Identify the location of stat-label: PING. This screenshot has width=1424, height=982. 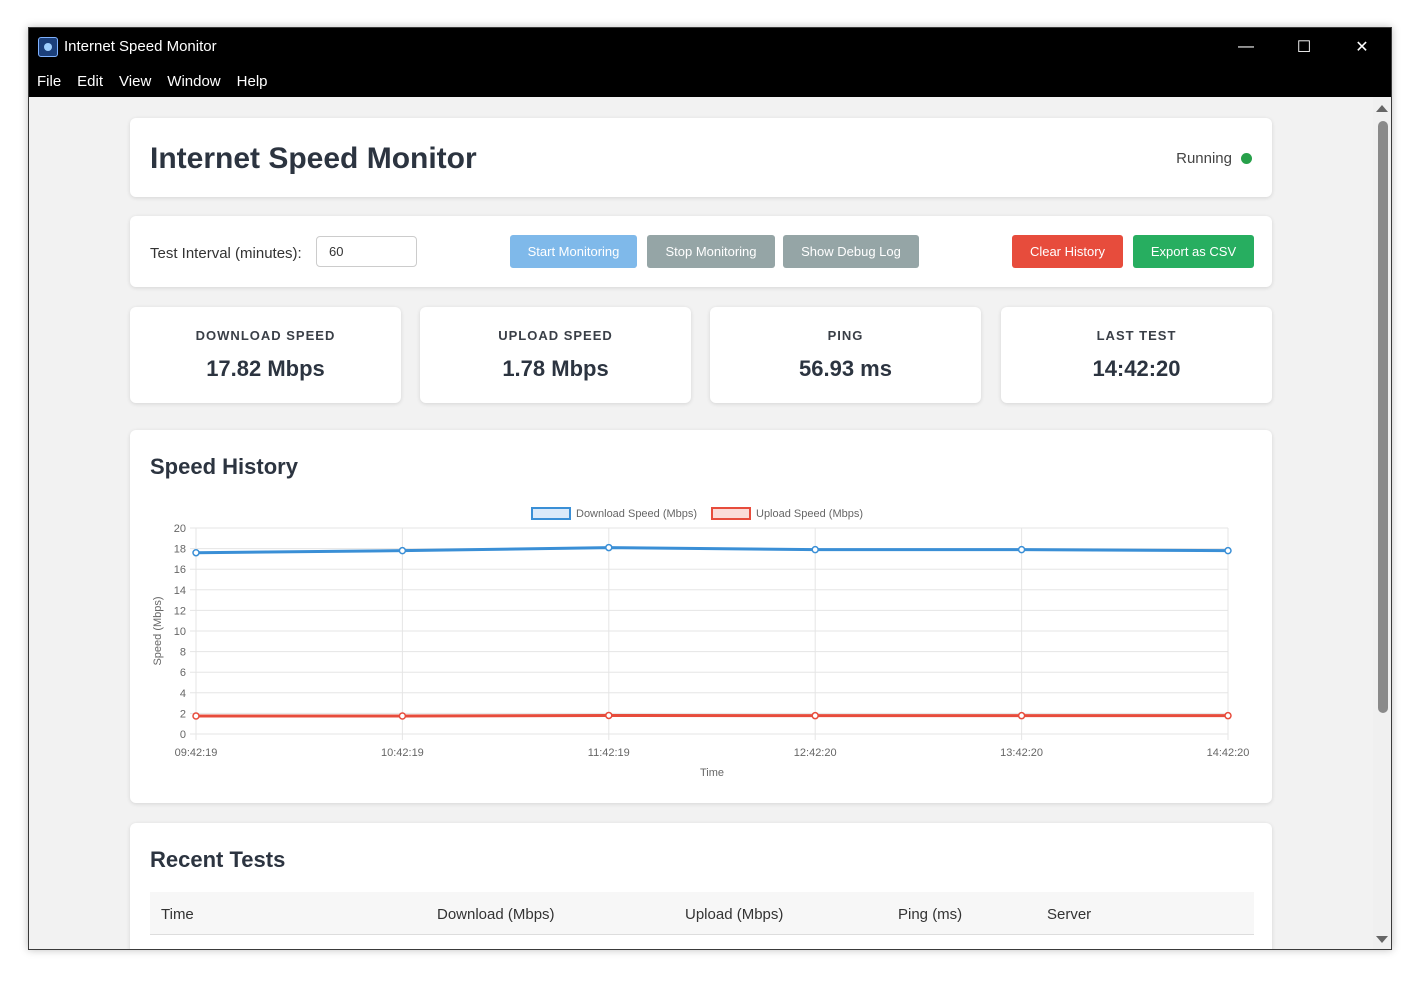
(845, 335).